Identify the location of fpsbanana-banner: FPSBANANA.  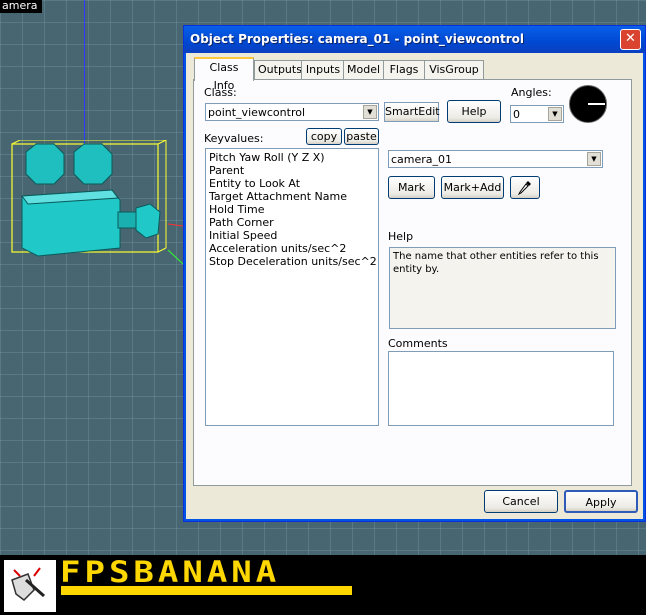
(323, 585).